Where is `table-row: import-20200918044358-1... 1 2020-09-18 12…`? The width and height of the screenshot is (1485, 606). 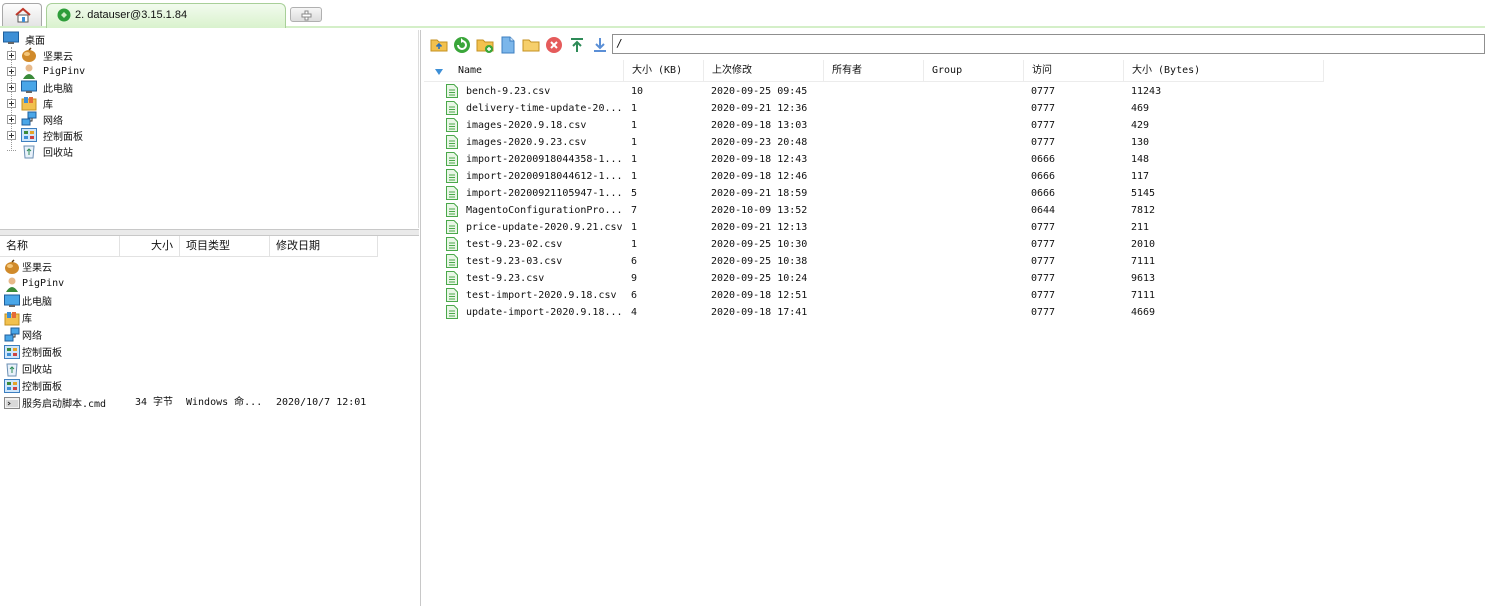
table-row: import-20200918044358-1... 1 2020-09-18 12… is located at coordinates (954, 159).